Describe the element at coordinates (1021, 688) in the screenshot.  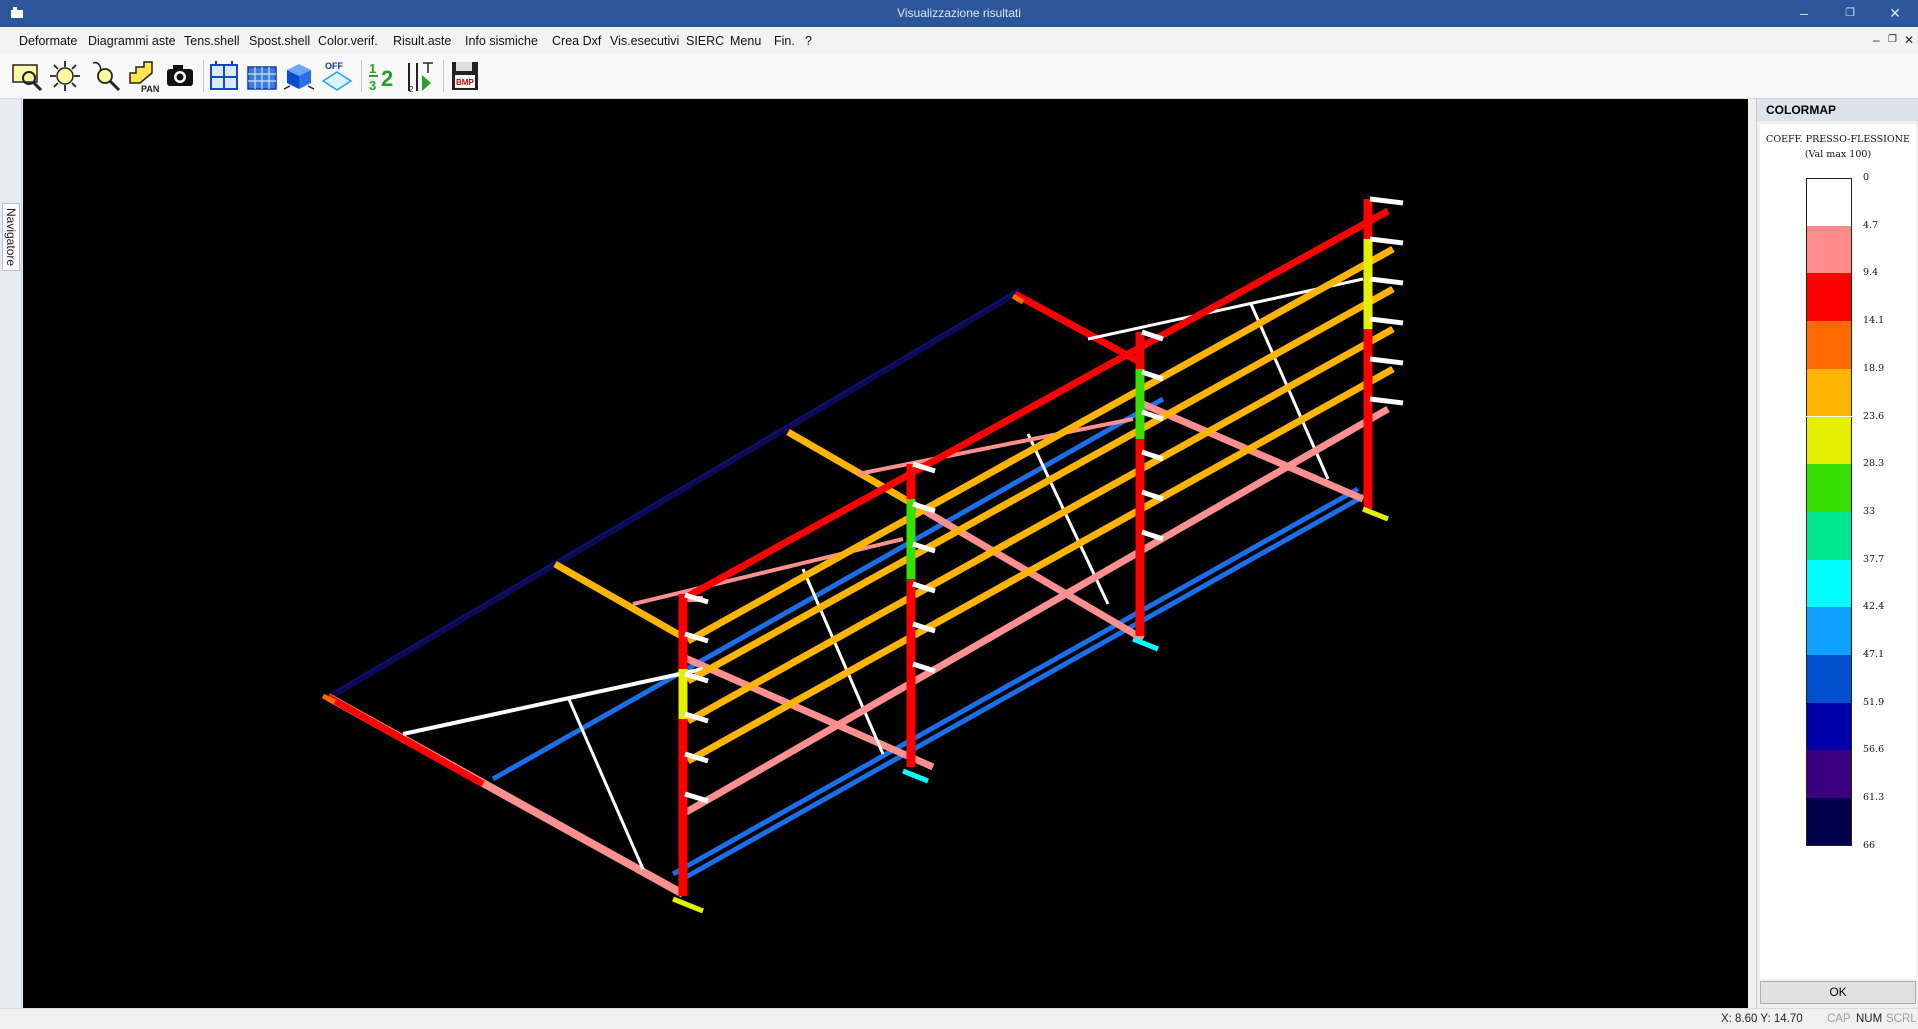
I see `beam-bottom` at that location.